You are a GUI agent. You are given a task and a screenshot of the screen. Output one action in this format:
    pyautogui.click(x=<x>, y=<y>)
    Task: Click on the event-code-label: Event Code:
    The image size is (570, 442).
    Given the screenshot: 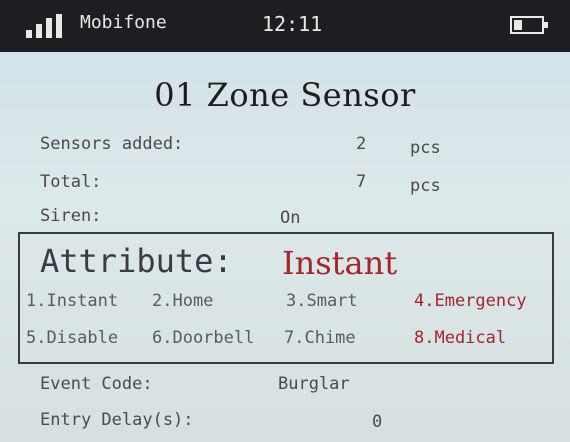 What is the action you would take?
    pyautogui.click(x=96, y=384)
    